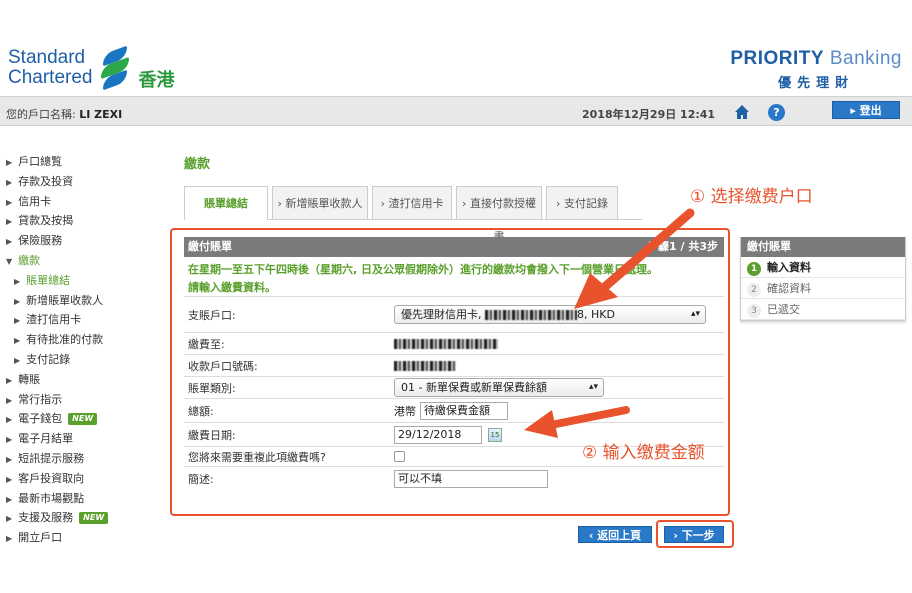  I want to click on priority-banking-logo: PRIORITY Banking 優先理財, so click(816, 69).